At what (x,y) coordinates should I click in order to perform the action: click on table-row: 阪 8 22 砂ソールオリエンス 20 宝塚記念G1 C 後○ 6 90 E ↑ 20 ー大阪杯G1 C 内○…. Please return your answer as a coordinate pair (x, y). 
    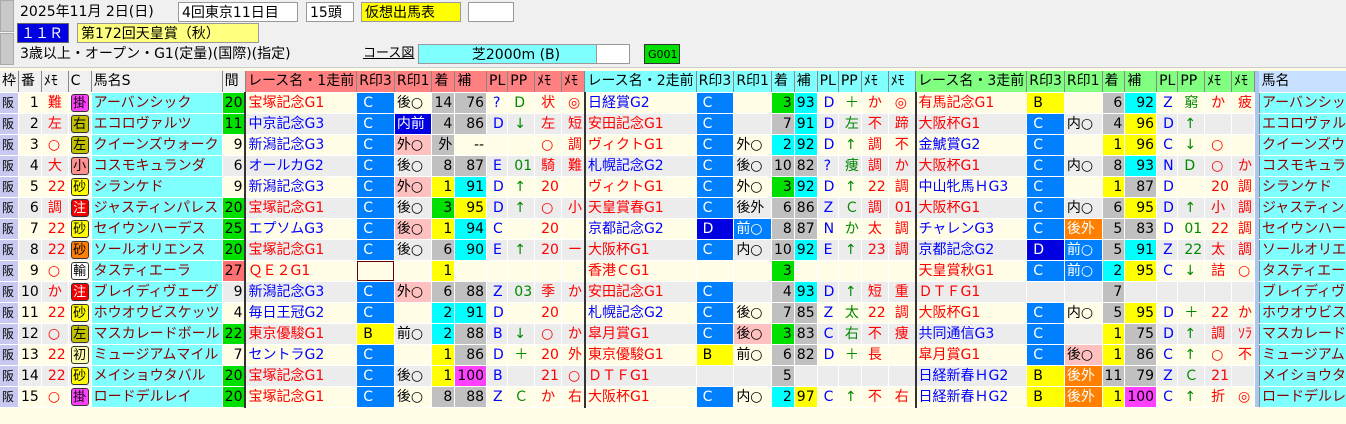
    Looking at the image, I should click on (673, 250).